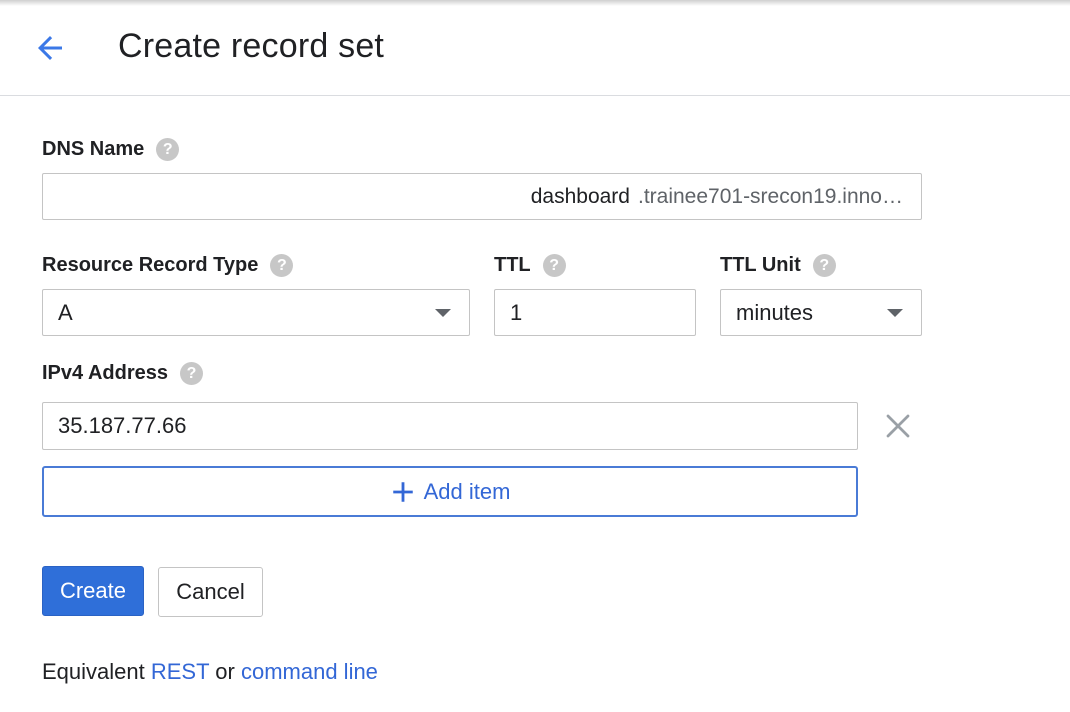 The image size is (1070, 712). Describe the element at coordinates (105, 373) in the screenshot. I see `ipv4-label-text: IPv4 Address` at that location.